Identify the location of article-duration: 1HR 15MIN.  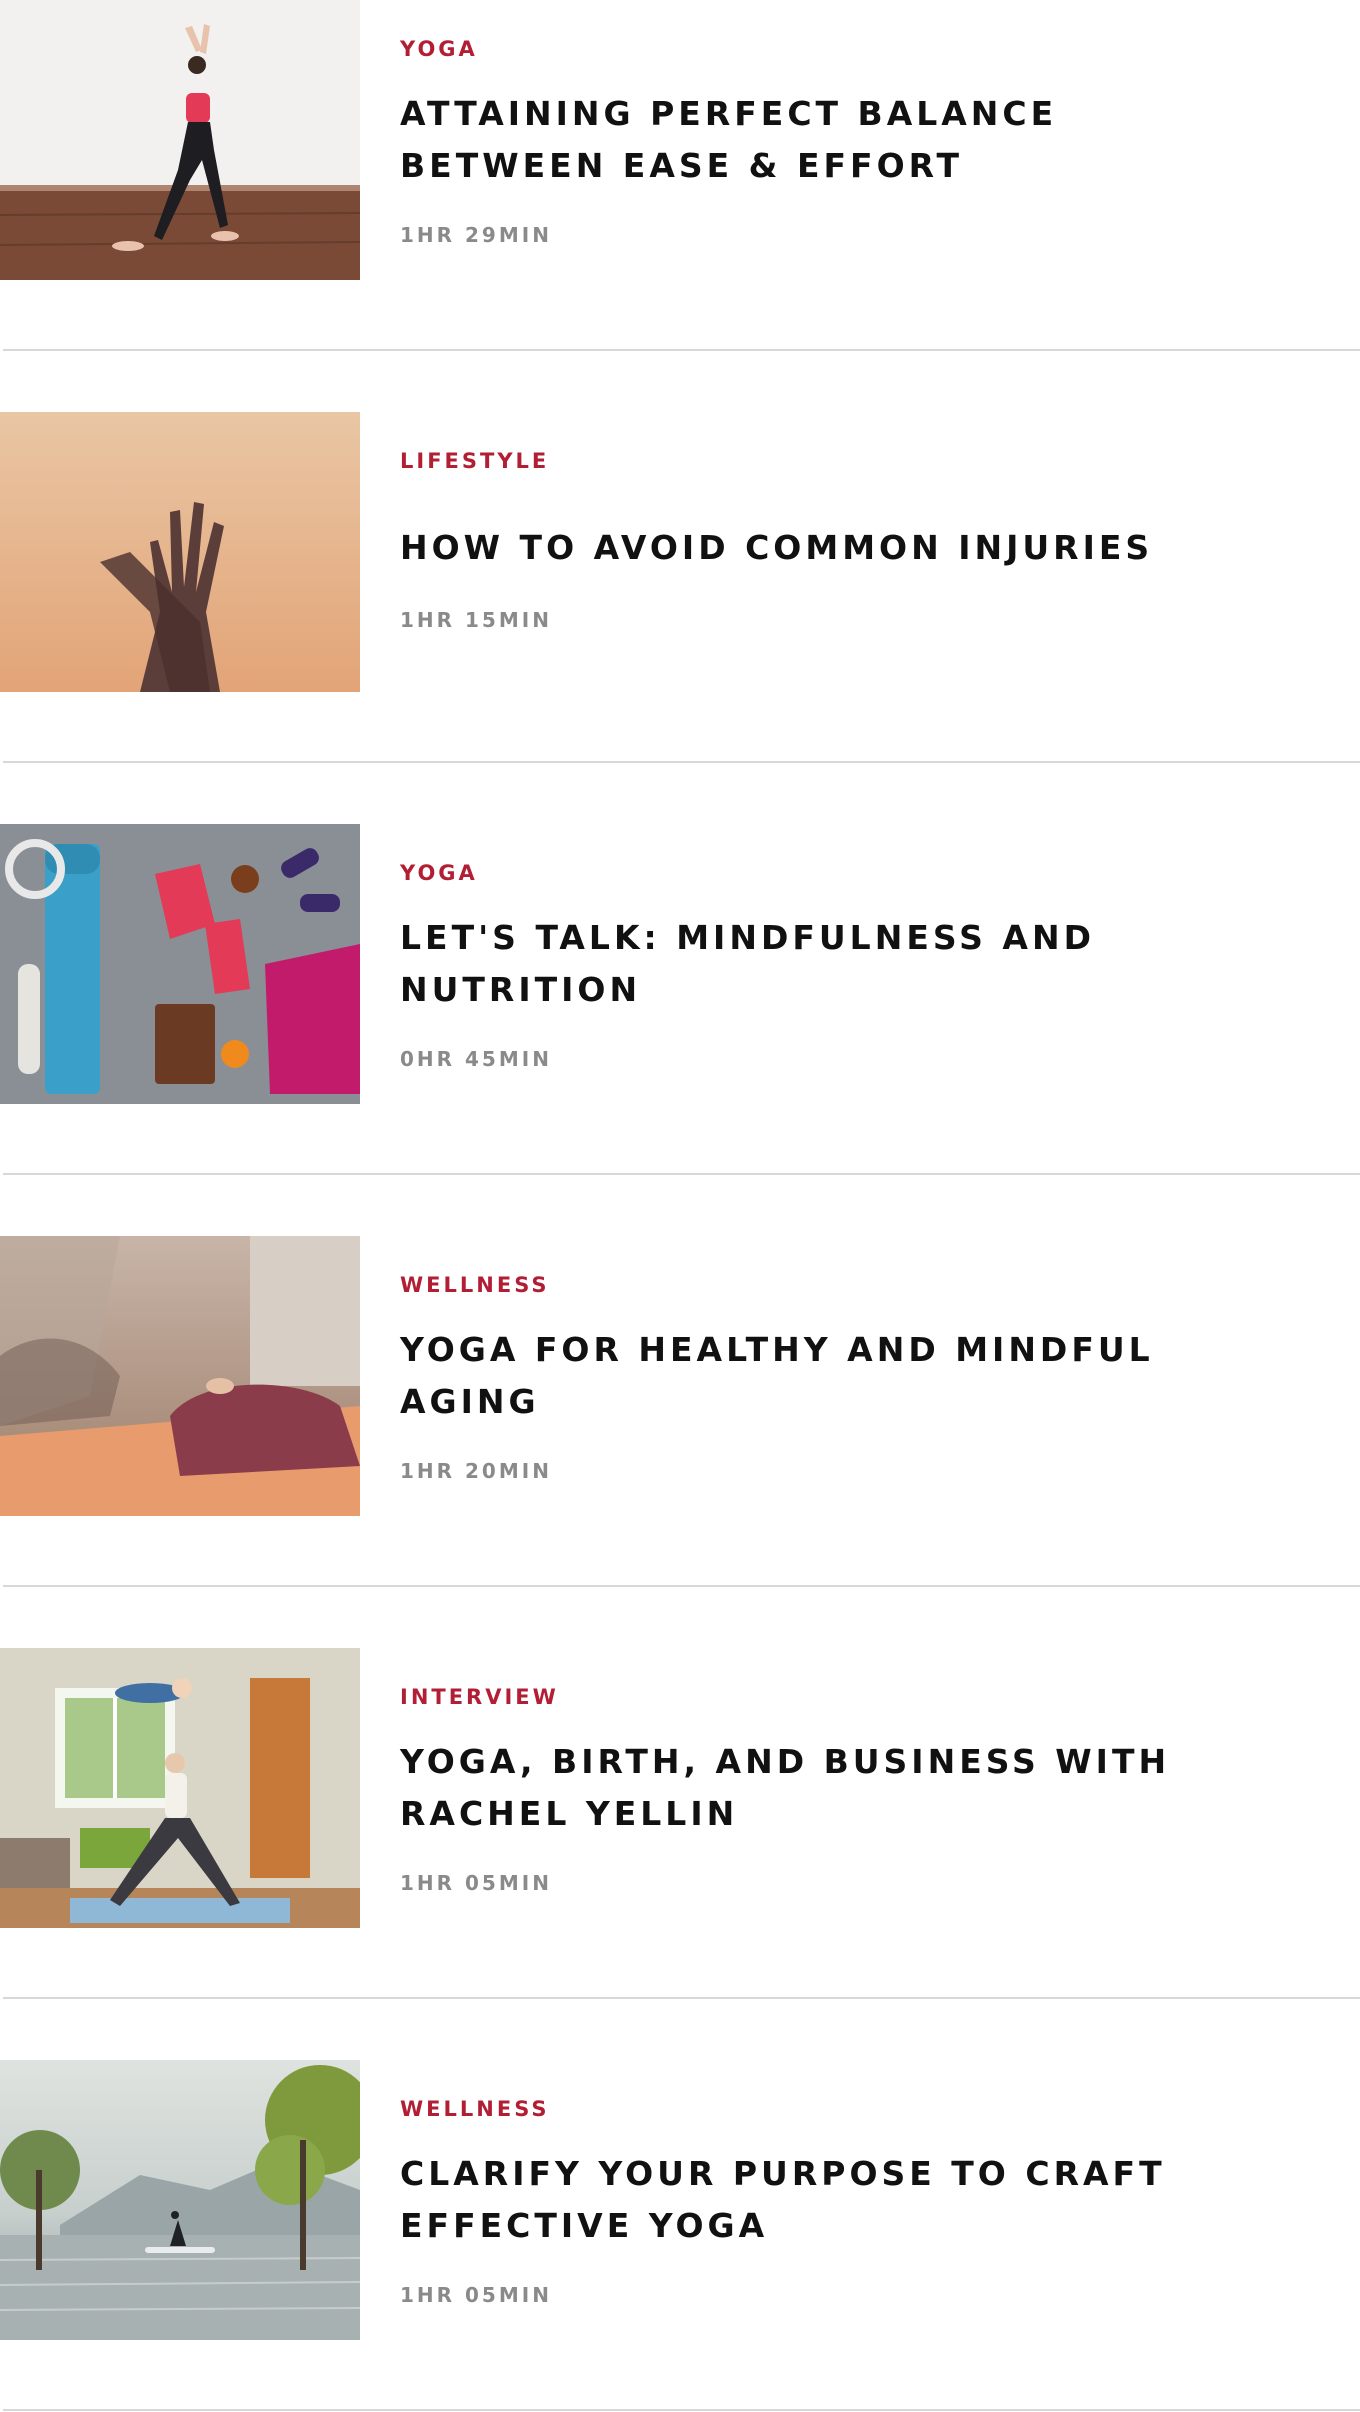
(476, 620).